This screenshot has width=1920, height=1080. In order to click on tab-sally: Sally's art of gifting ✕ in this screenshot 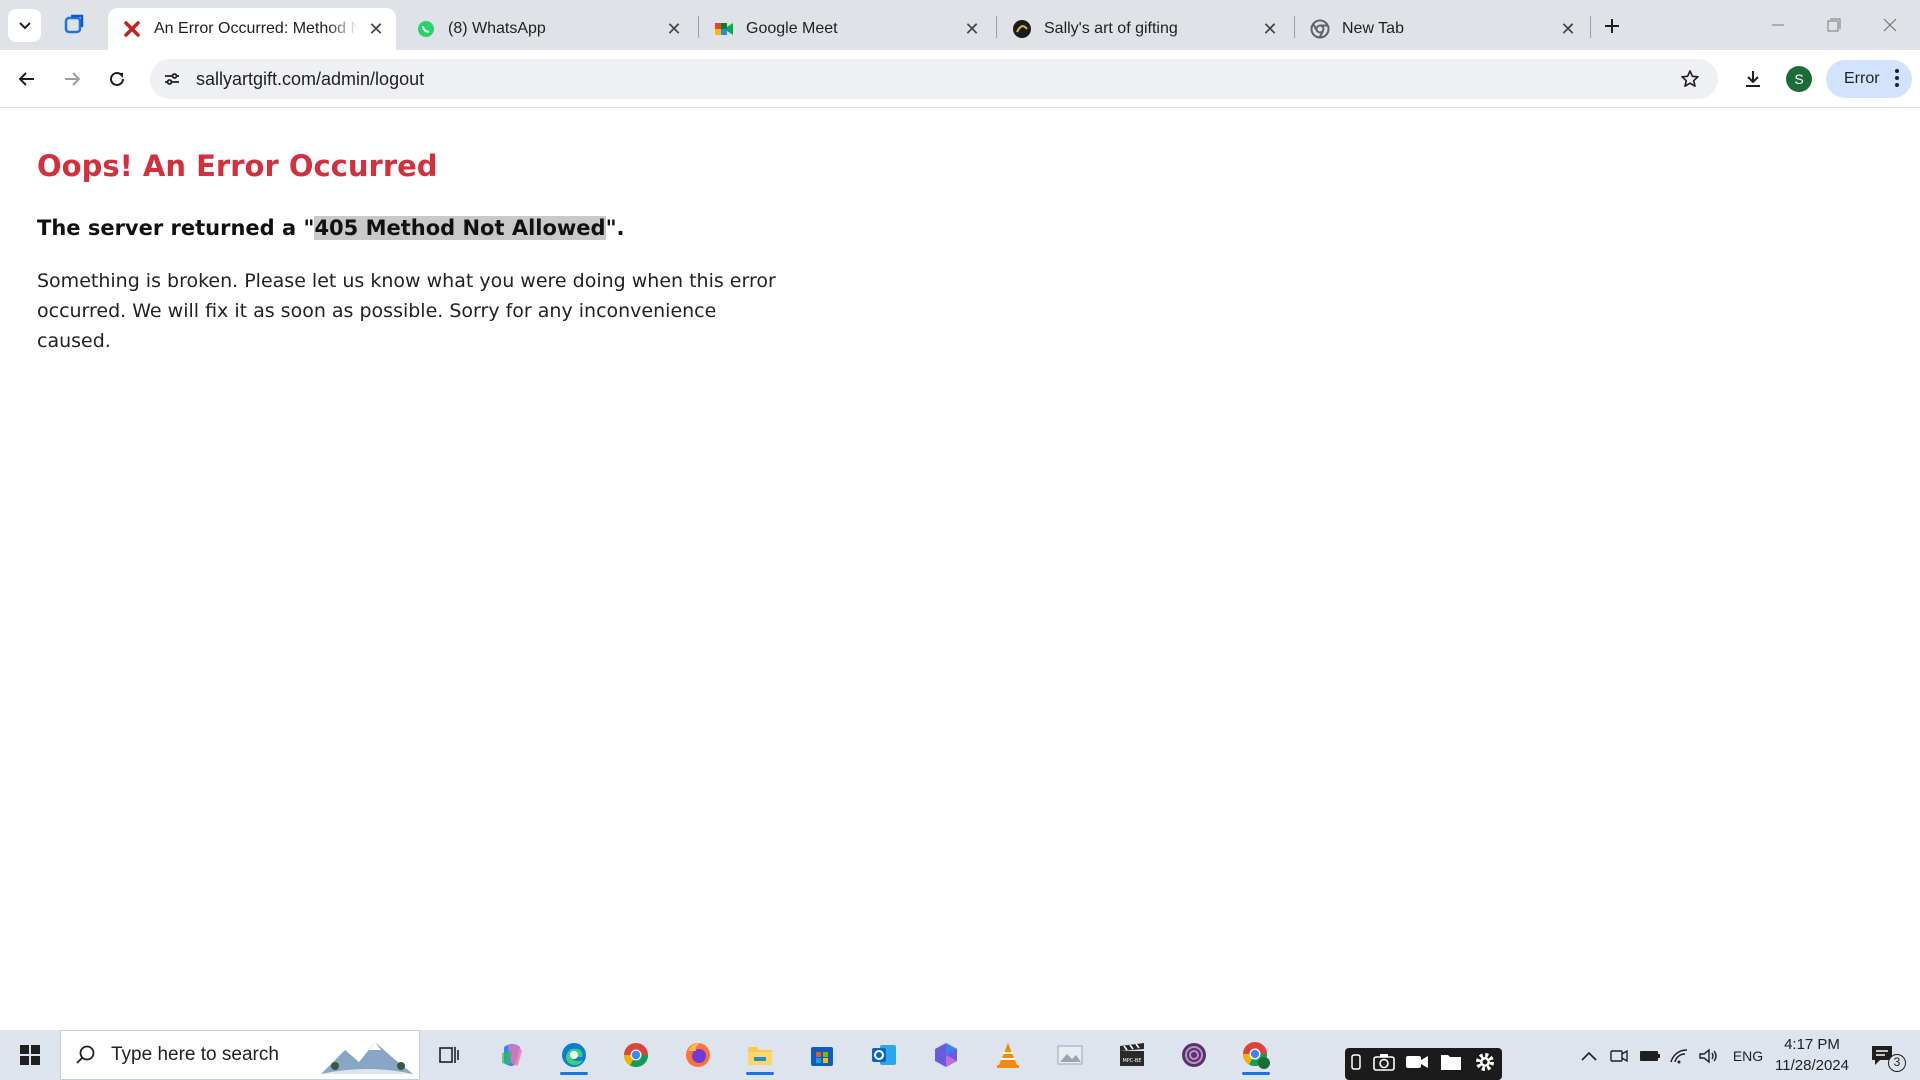, I will do `click(1144, 29)`.